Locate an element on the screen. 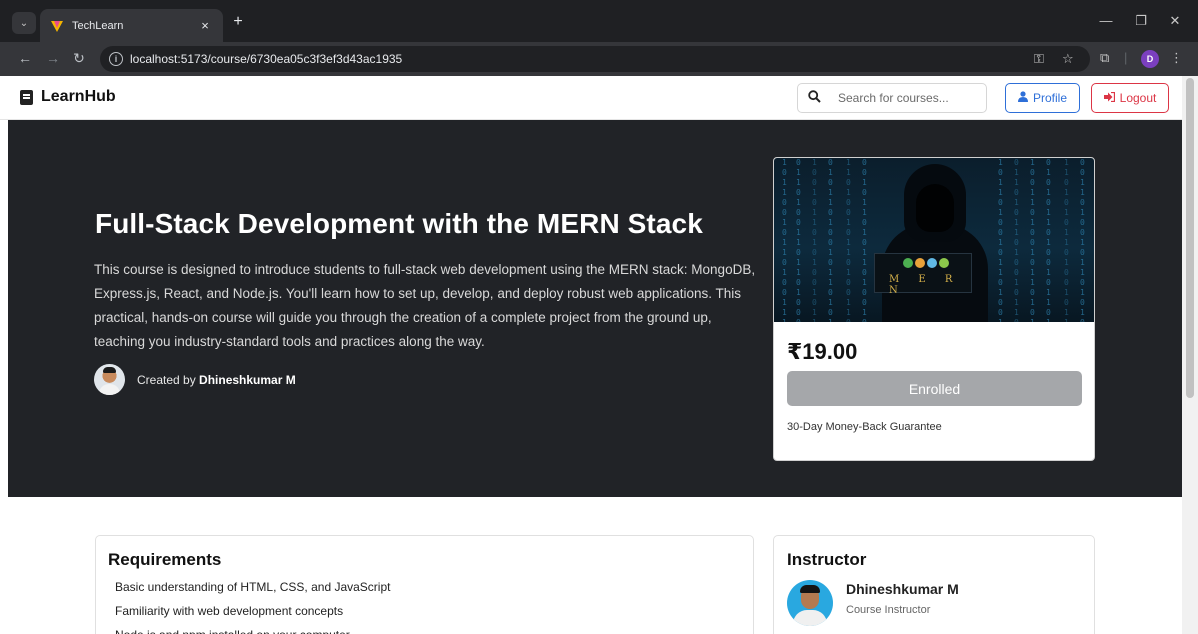 This screenshot has height=634, width=1198. brand-name: LearnHub is located at coordinates (78, 96).